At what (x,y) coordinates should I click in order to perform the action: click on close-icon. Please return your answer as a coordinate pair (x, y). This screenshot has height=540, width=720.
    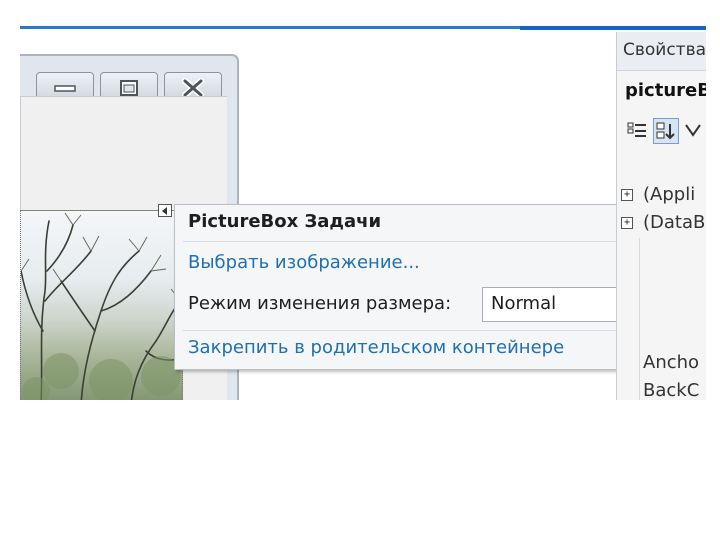
    Looking at the image, I should click on (193, 88).